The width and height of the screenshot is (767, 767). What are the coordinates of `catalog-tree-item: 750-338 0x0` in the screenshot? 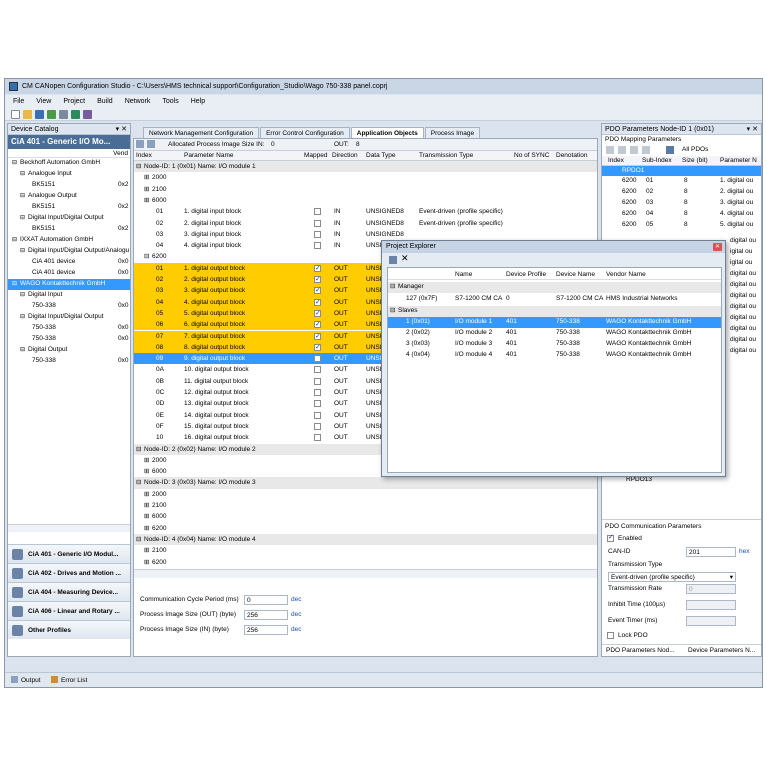 It's located at (69, 328).